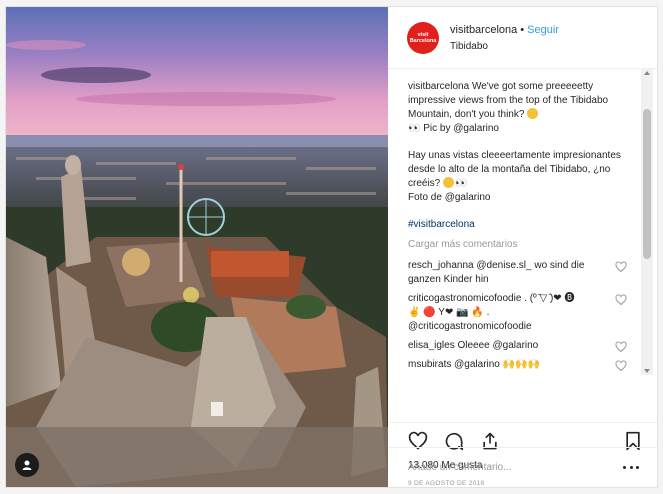 The width and height of the screenshot is (663, 494). I want to click on caption-credit-prefix: Pic by, so click(437, 128).